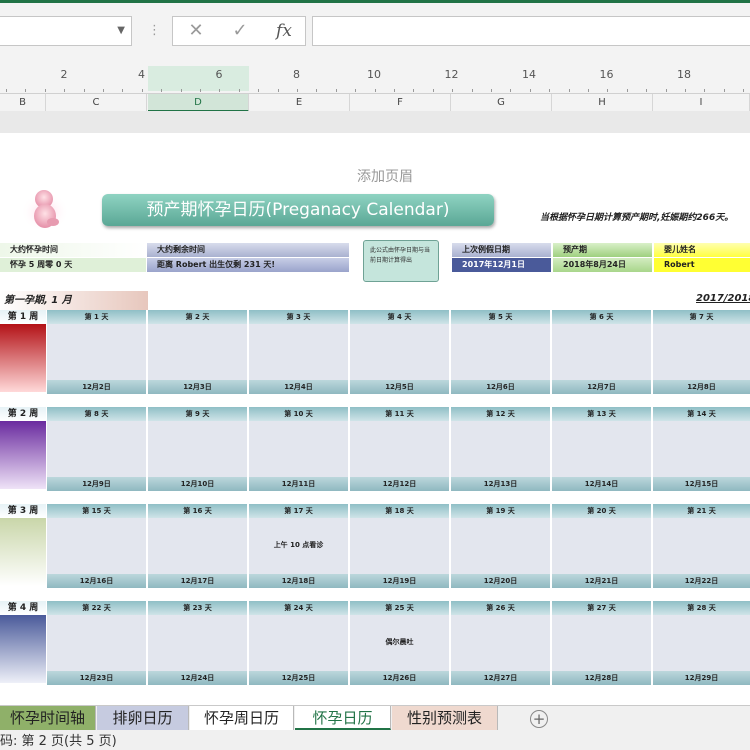  I want to click on column-header-g: G, so click(501, 103).